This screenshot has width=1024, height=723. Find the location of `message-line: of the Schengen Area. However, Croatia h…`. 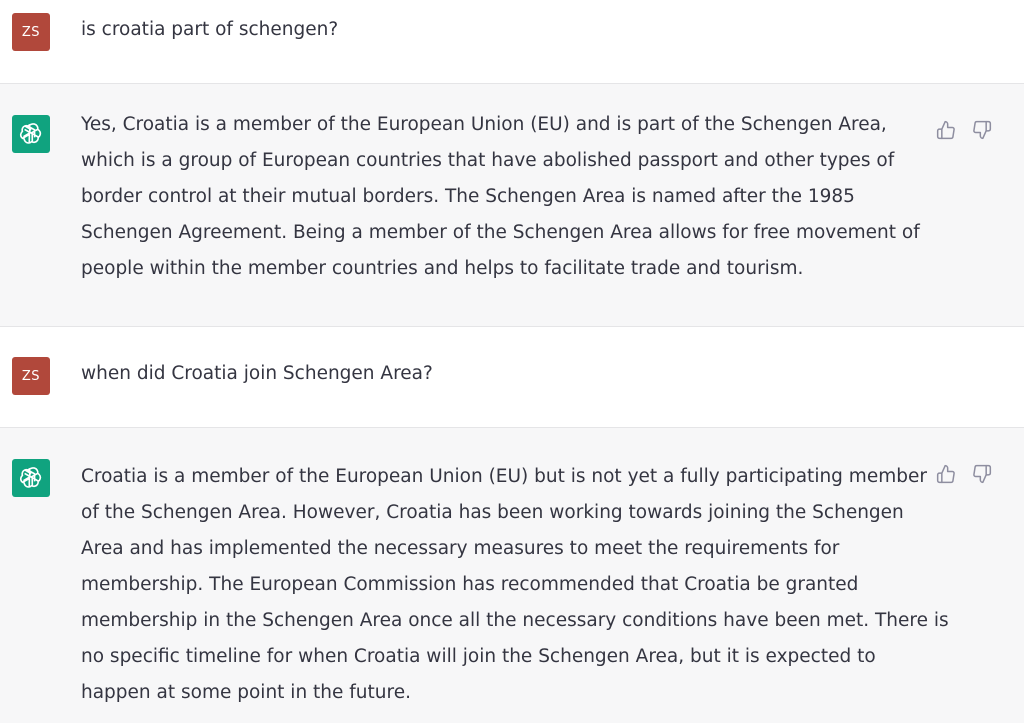

message-line: of the Schengen Area. However, Croatia h… is located at coordinates (492, 512).